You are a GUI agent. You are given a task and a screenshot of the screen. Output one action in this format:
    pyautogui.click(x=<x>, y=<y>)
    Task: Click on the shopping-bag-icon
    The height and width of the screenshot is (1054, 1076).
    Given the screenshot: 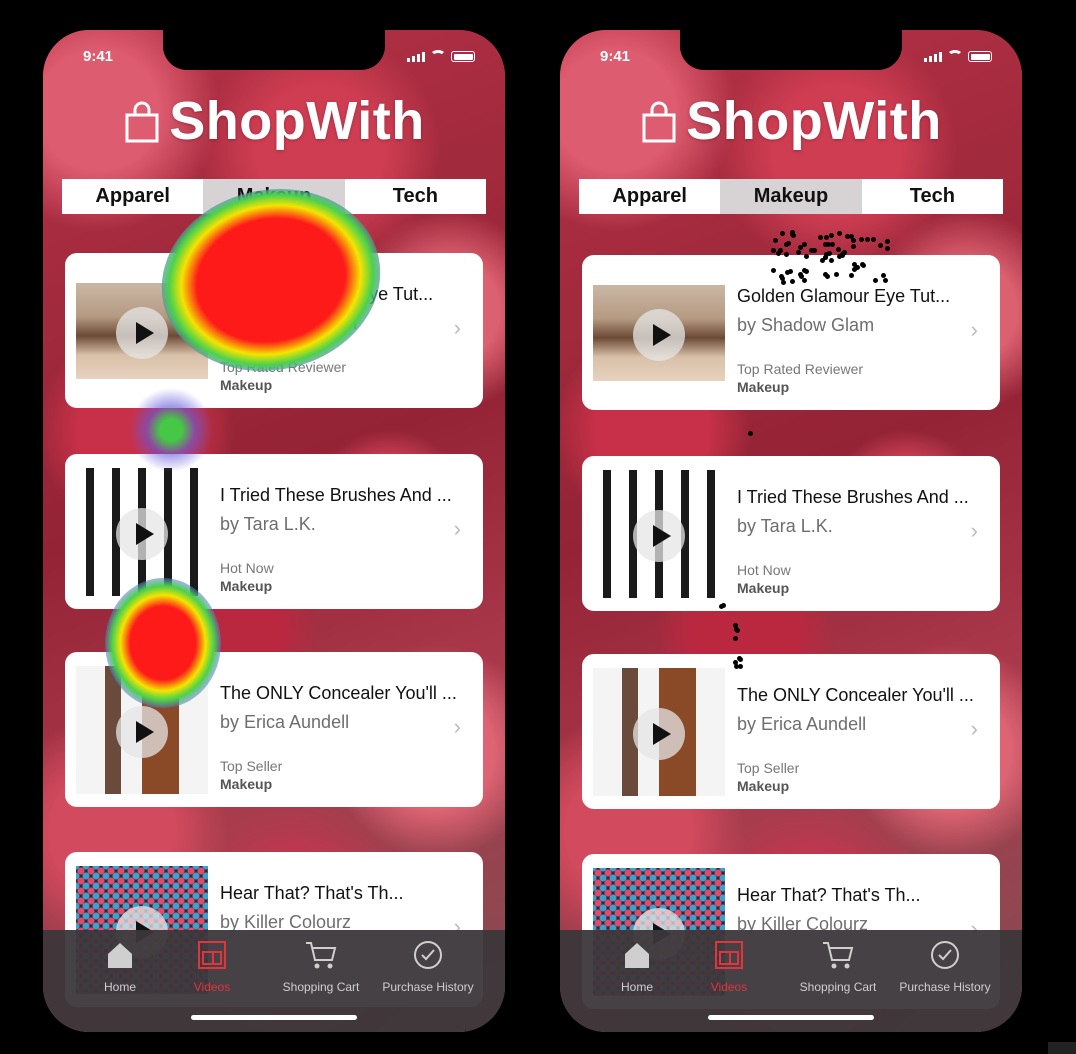 What is the action you would take?
    pyautogui.click(x=142, y=122)
    